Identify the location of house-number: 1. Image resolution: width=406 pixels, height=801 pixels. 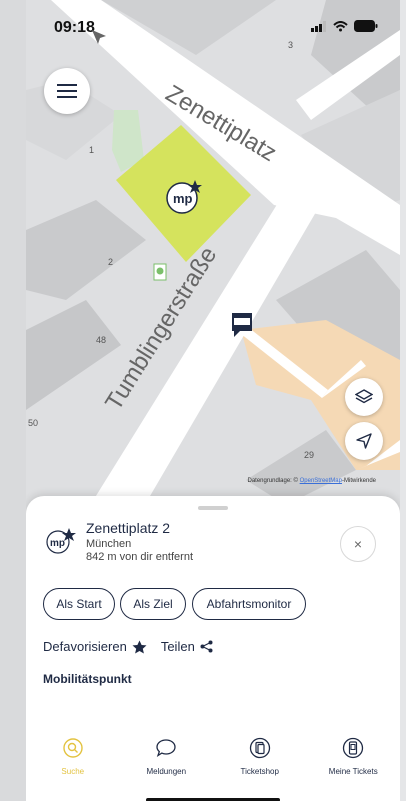
(91, 150).